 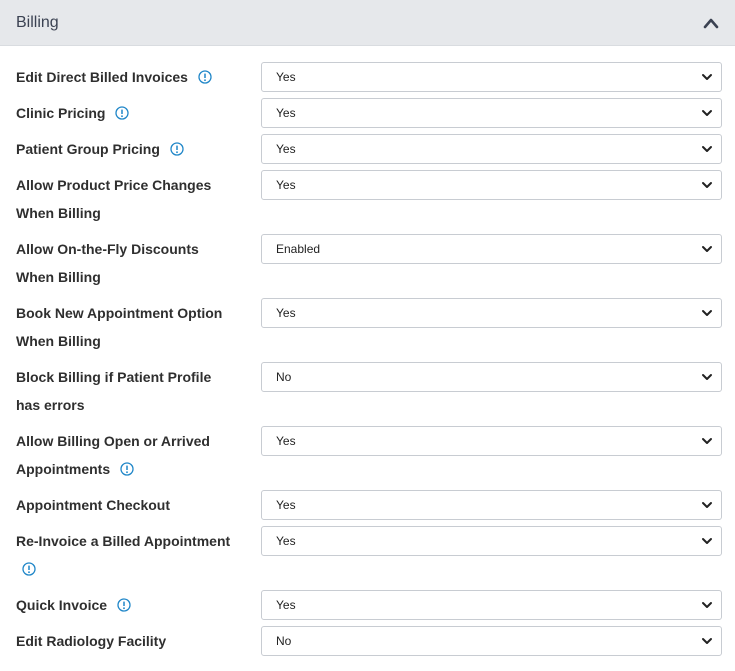 I want to click on collapse-button, so click(x=711, y=23).